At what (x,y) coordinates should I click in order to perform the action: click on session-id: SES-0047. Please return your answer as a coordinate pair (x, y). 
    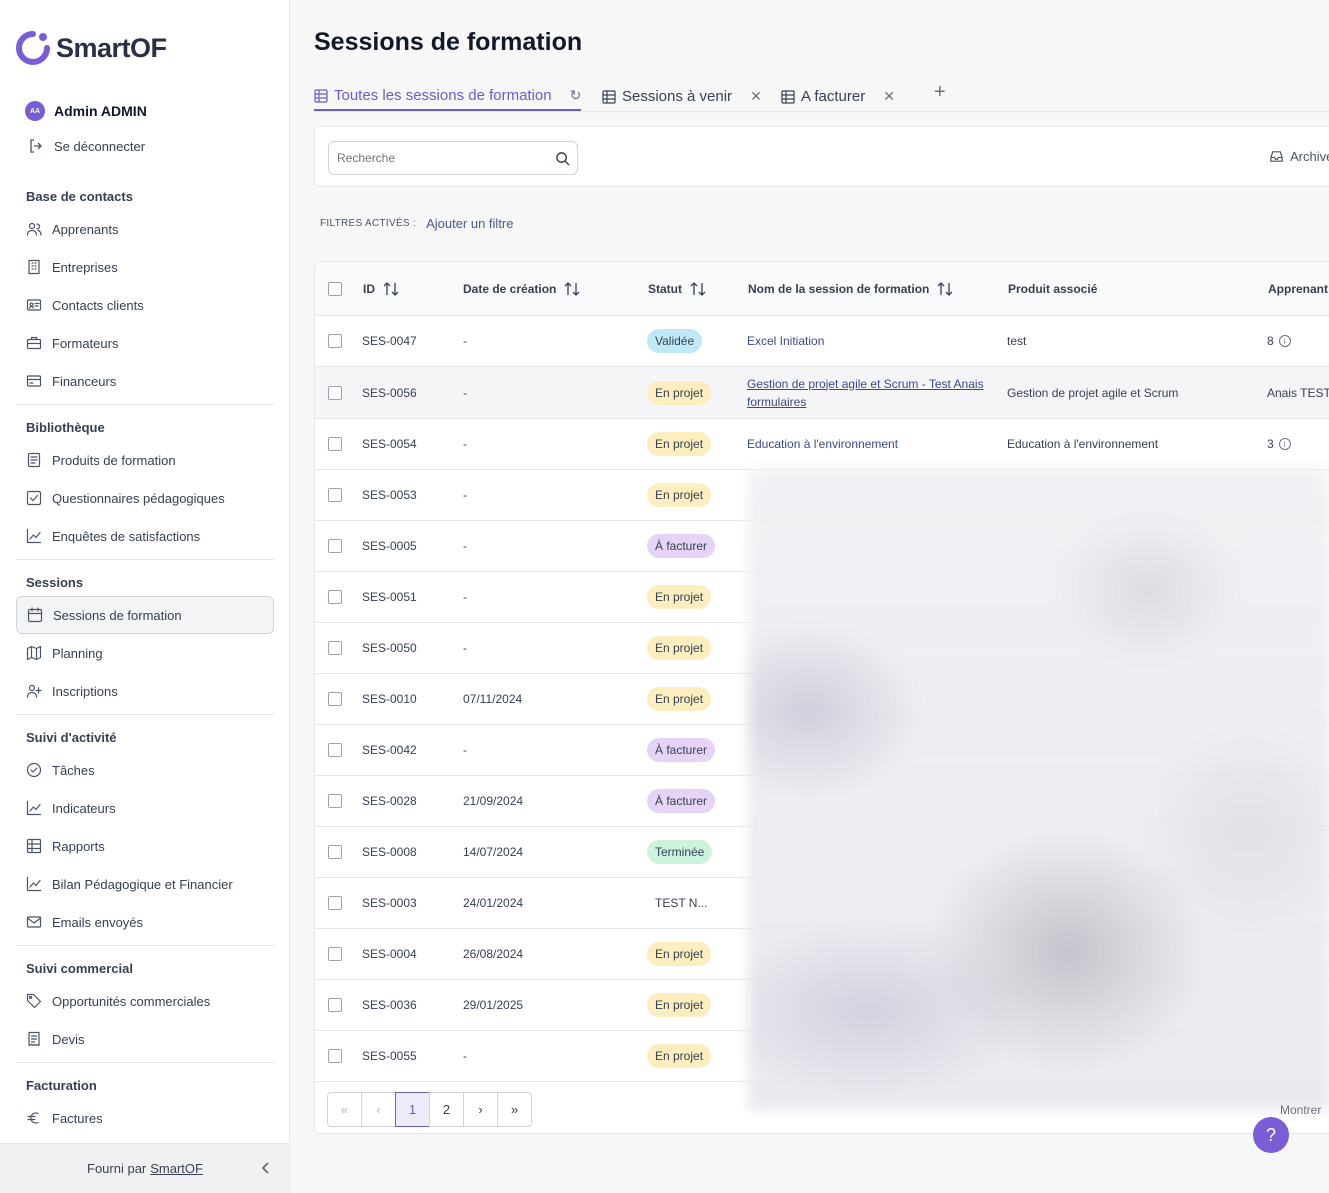
    Looking at the image, I should click on (389, 341).